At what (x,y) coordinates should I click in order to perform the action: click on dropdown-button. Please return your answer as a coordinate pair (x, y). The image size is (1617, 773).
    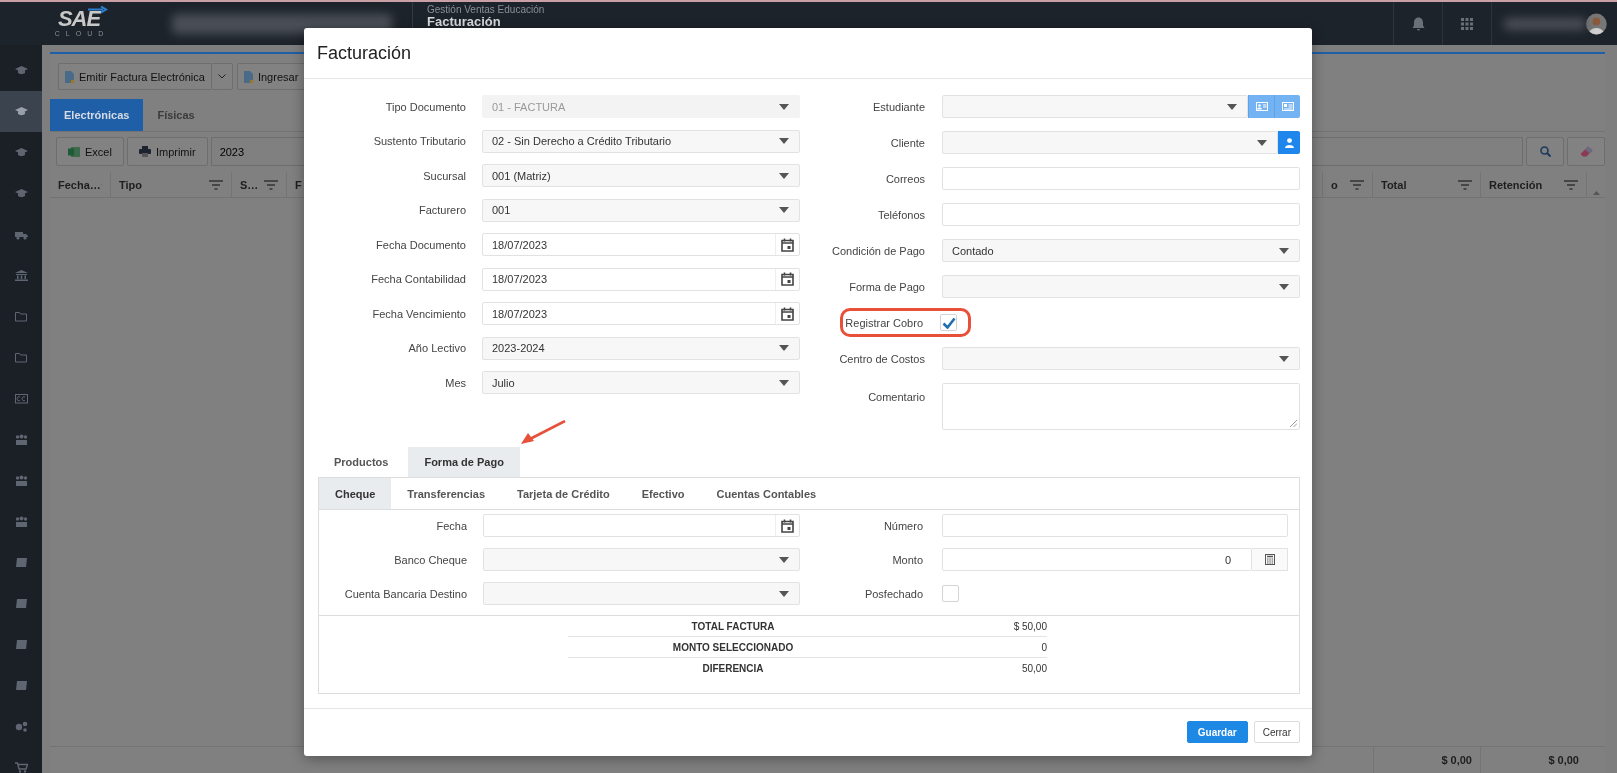
    Looking at the image, I should click on (221, 76).